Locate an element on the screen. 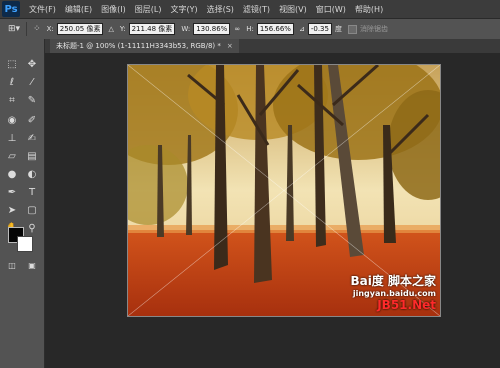 This screenshot has width=500, height=368. h-label: H: is located at coordinates (250, 29).